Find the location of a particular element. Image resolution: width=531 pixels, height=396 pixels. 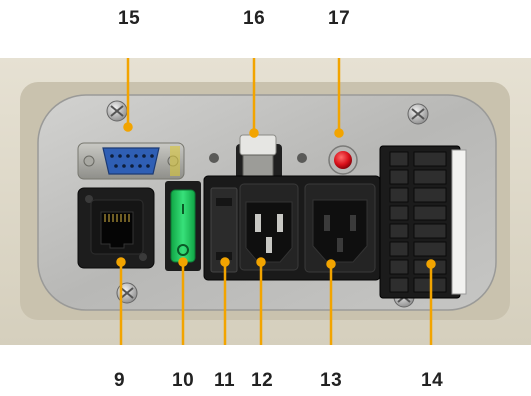

rj45-ethernet-port-icon is located at coordinates (116, 228).